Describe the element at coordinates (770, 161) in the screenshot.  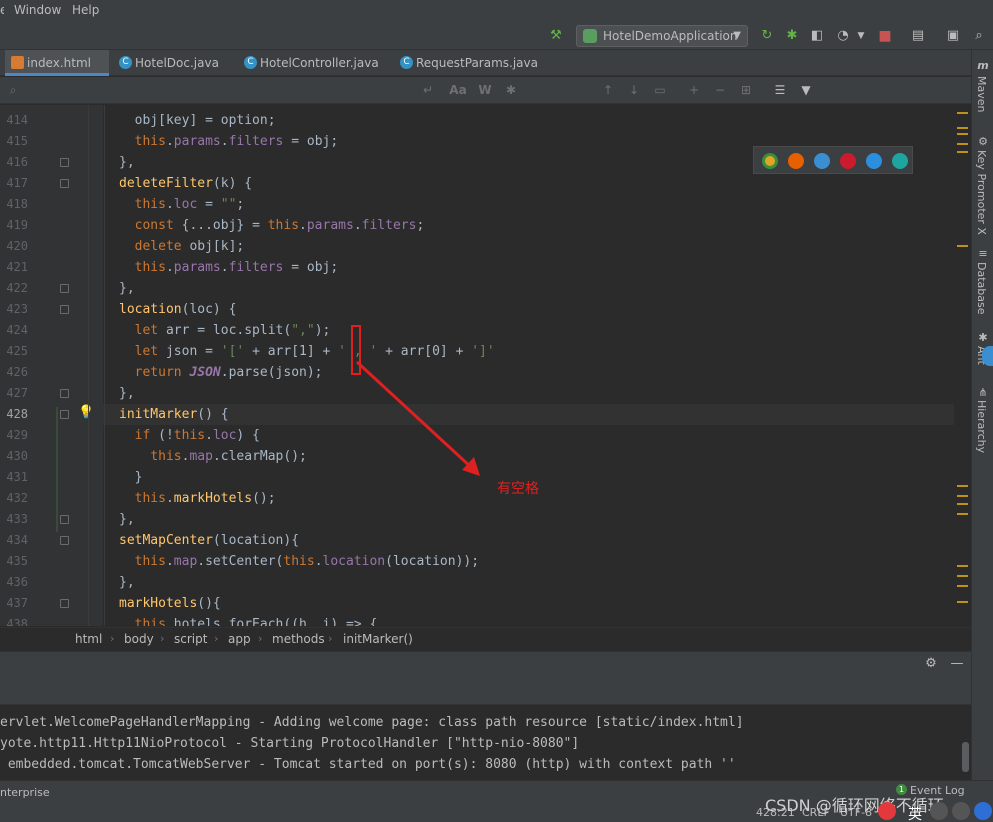
I see `chrome-icon` at that location.